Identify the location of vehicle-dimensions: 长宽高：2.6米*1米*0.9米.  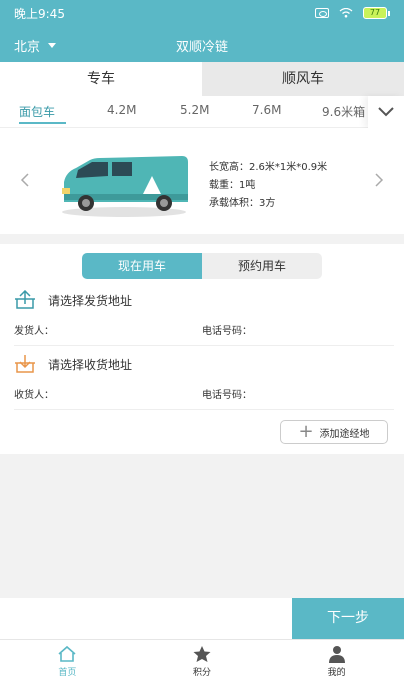
(268, 167).